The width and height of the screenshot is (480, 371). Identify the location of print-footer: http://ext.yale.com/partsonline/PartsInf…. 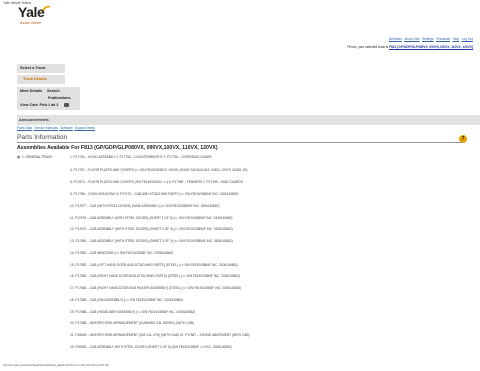
(56, 365).